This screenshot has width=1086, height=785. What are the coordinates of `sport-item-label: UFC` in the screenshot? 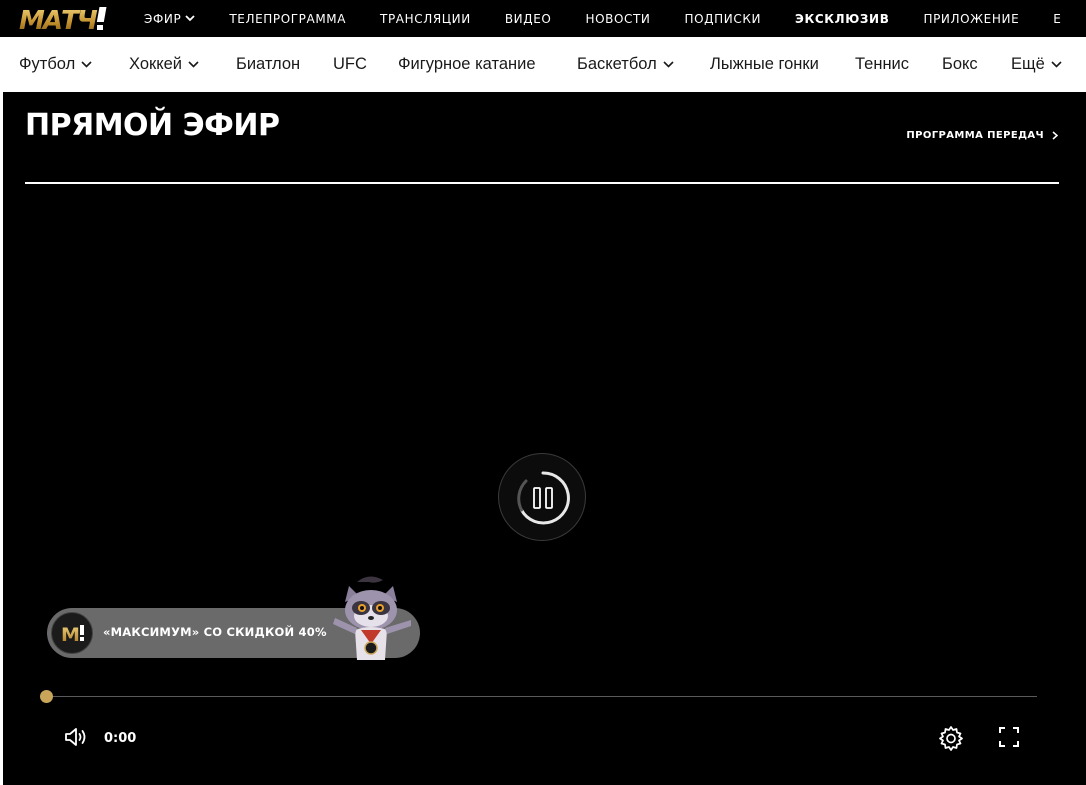 It's located at (350, 64).